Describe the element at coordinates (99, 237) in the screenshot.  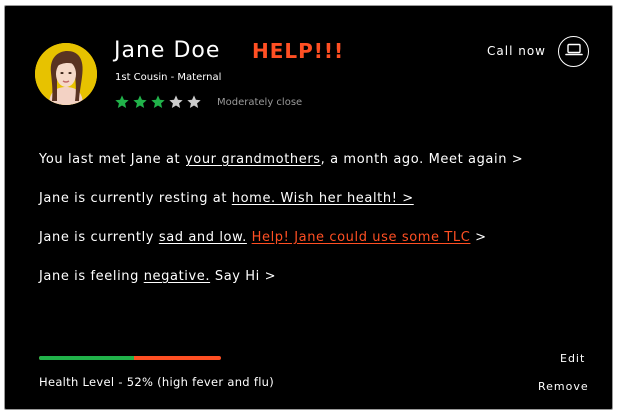
I see `mood-text: Jane is currently` at that location.